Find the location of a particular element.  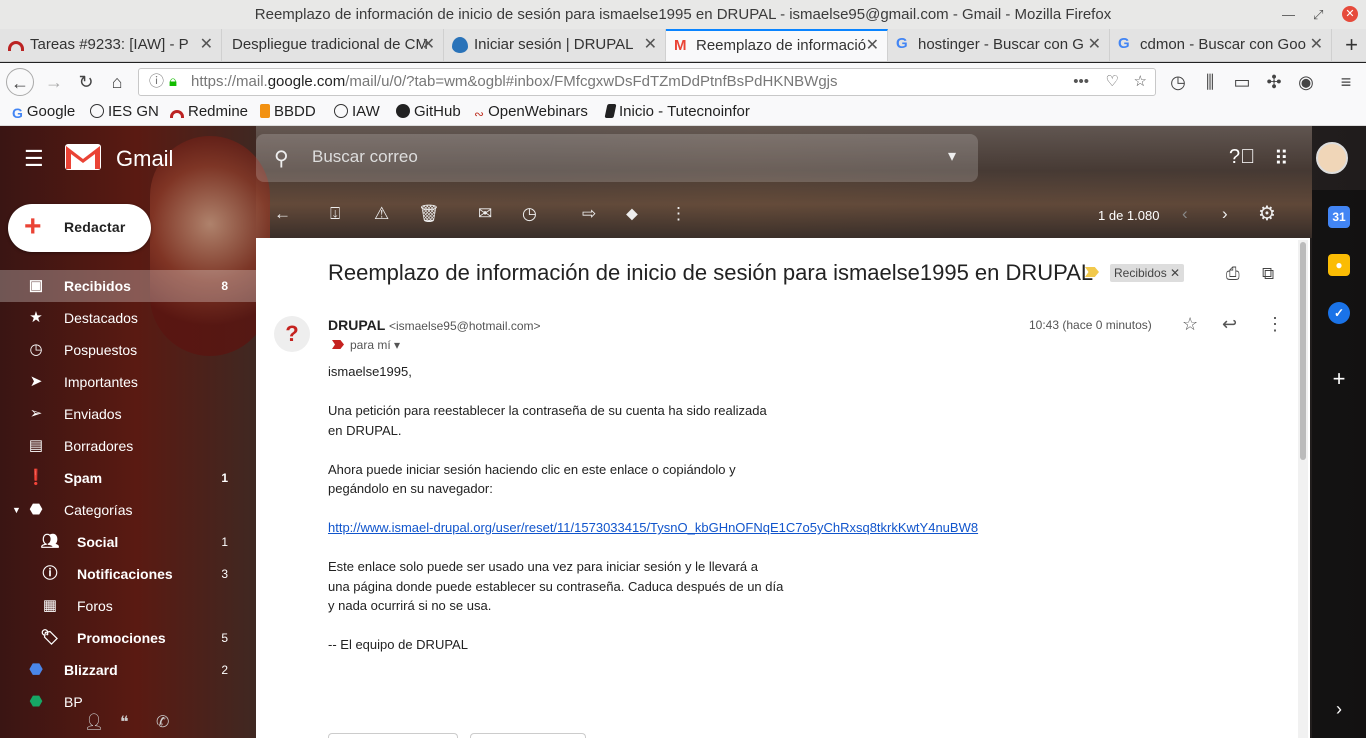

browser-tab: Iniciar sesión | DRUPAL ✕ is located at coordinates (555, 45).